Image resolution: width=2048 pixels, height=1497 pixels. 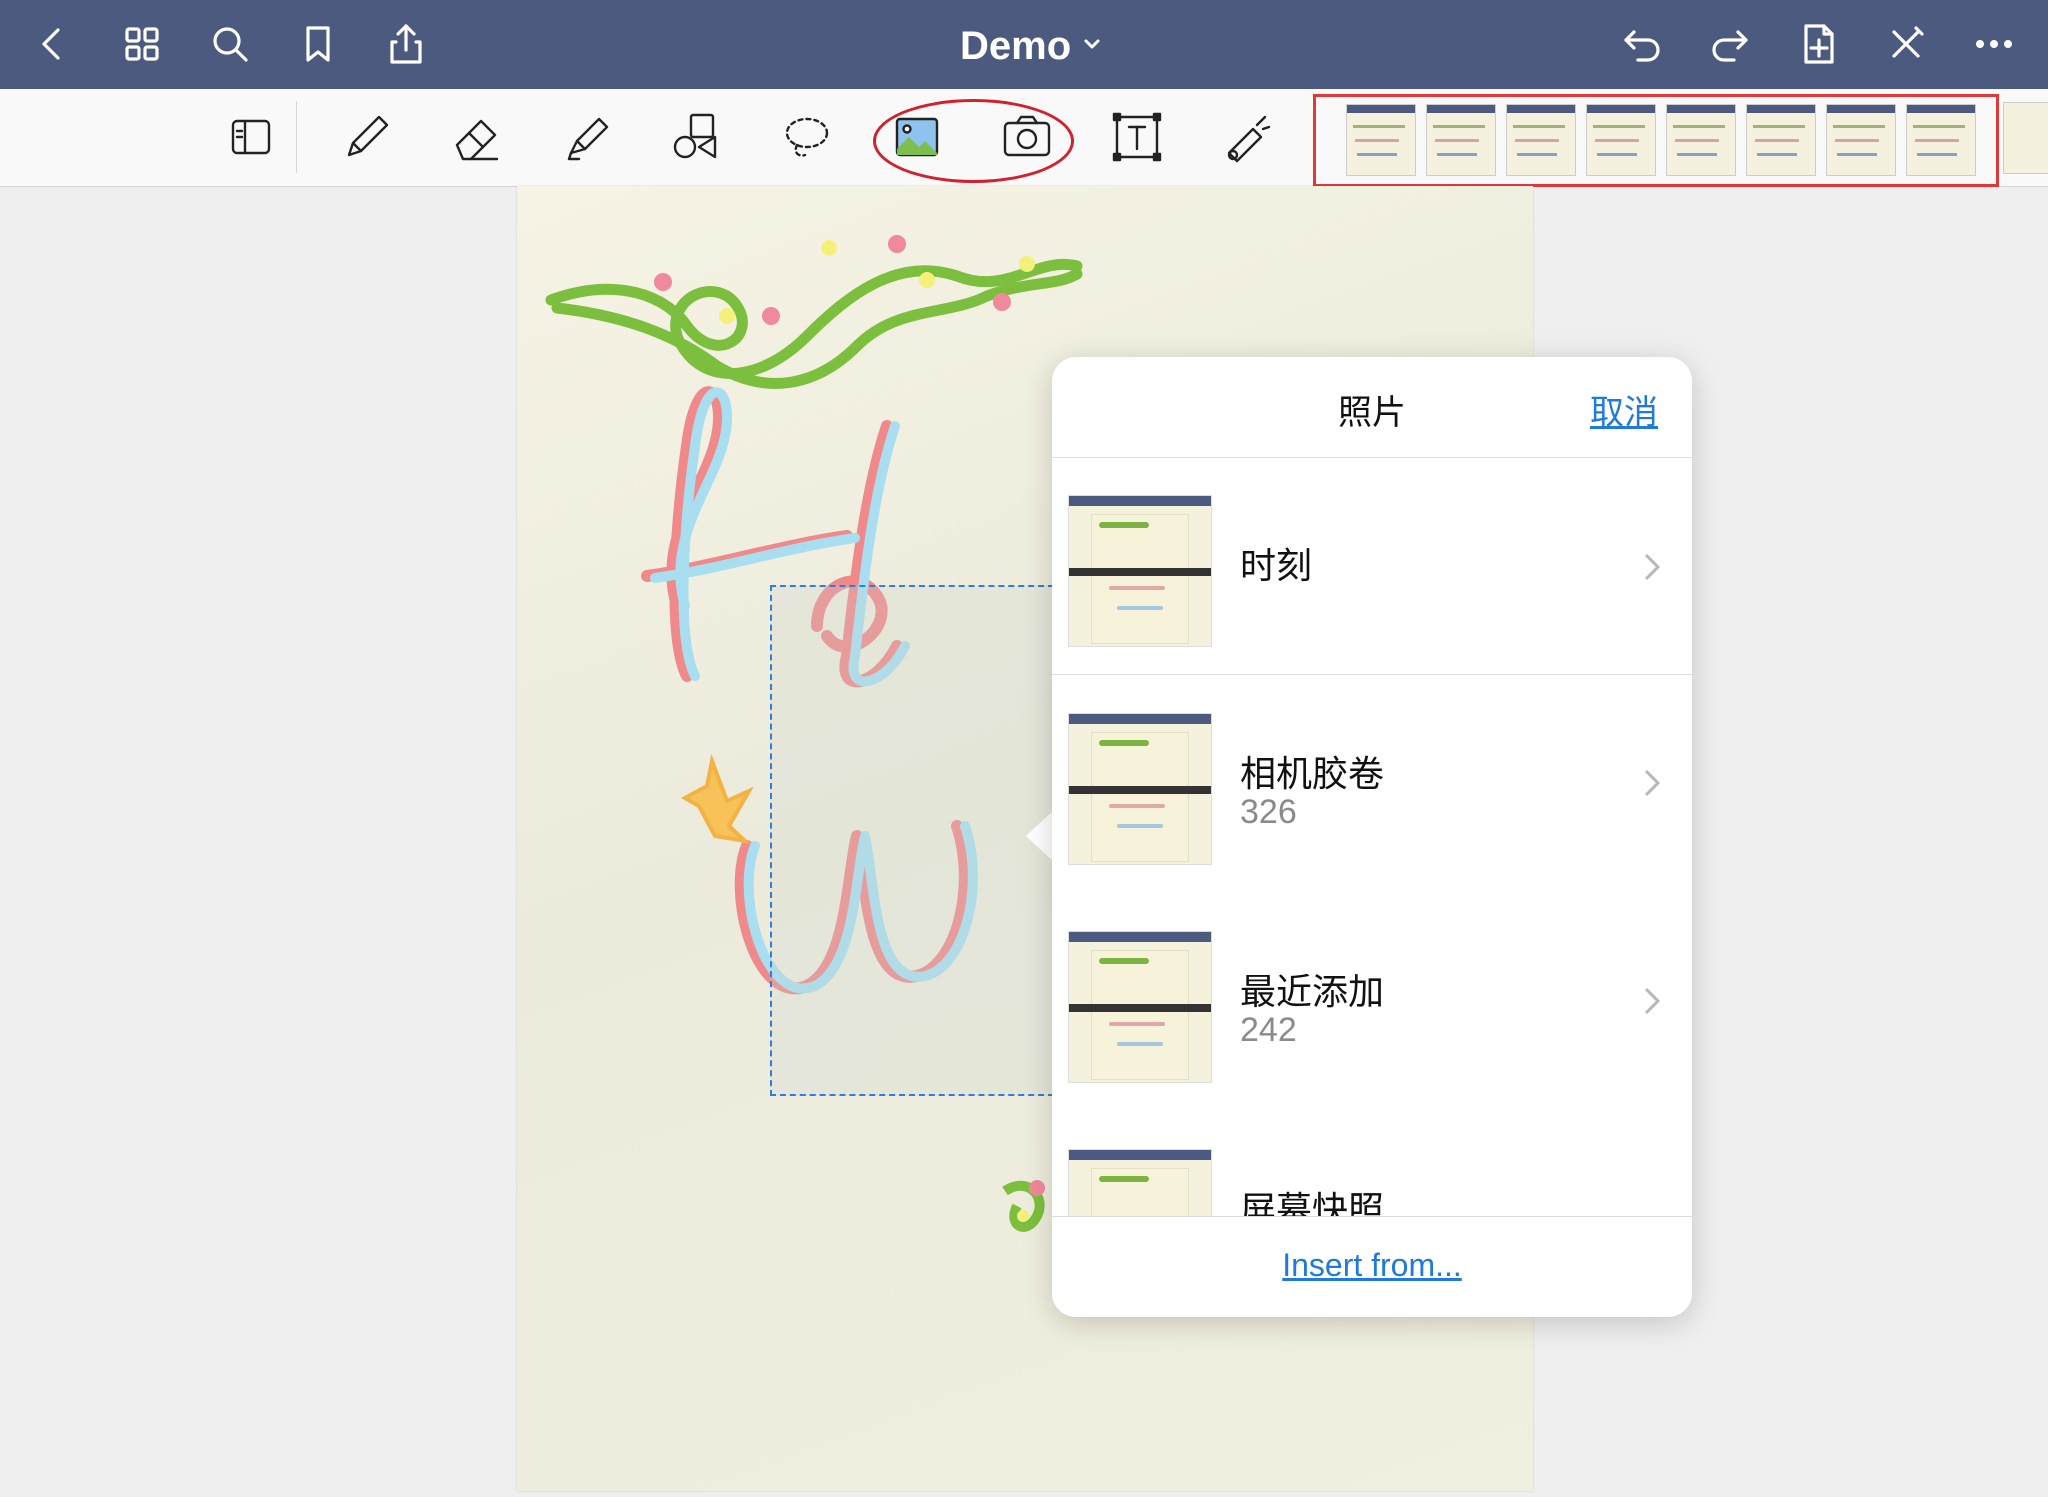 I want to click on more-button, so click(x=1994, y=44).